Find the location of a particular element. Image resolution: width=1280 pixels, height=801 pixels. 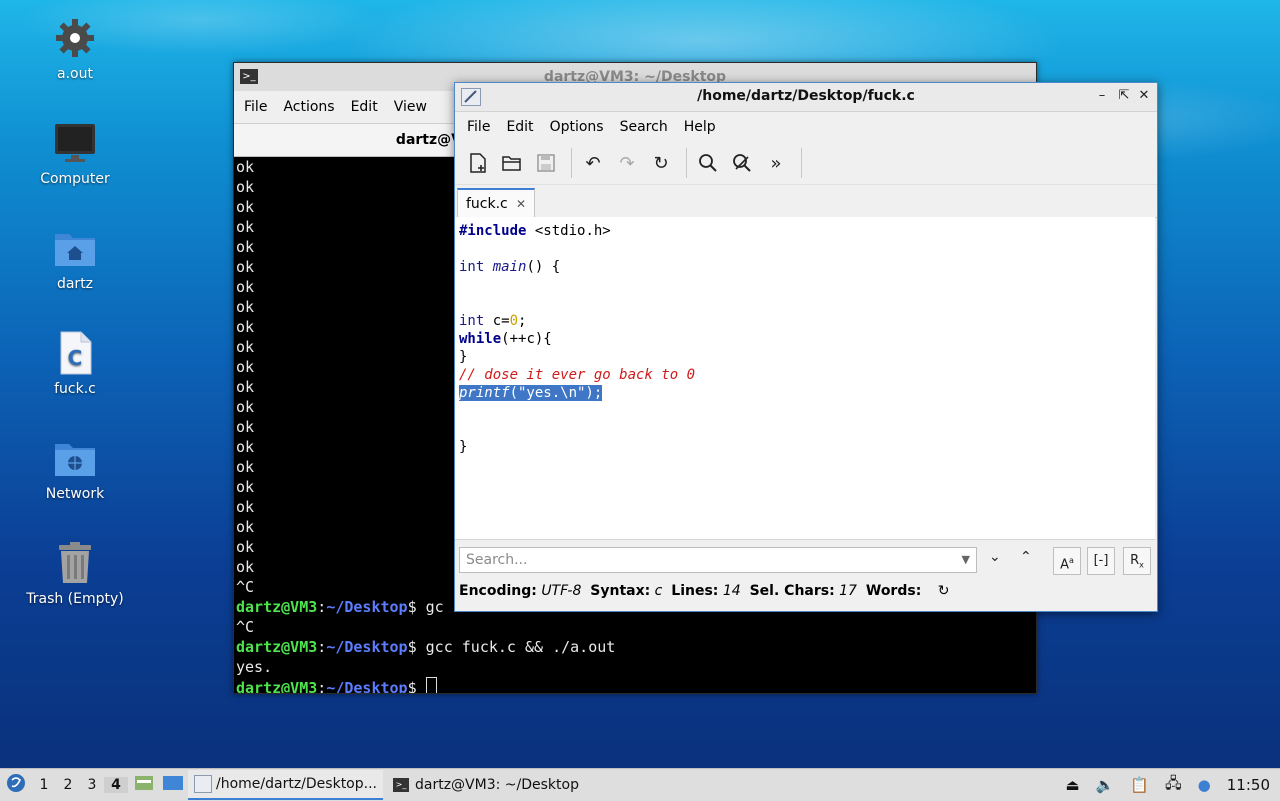

show-desktop-icon is located at coordinates (173, 785).